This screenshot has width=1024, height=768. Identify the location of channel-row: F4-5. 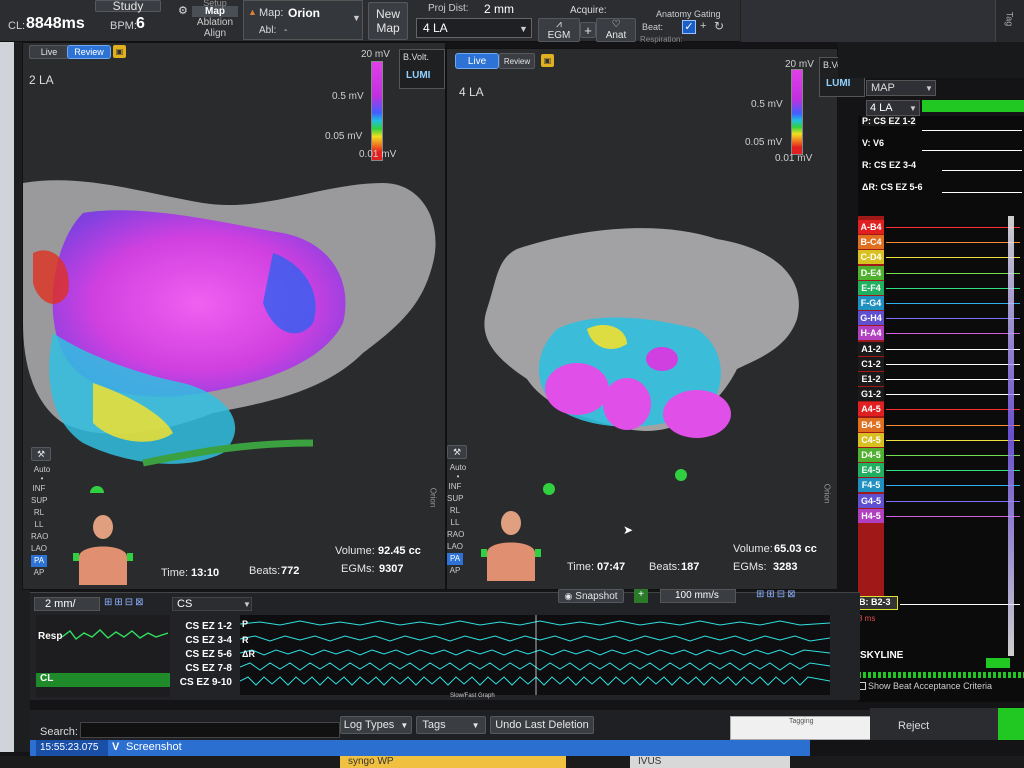
(941, 485).